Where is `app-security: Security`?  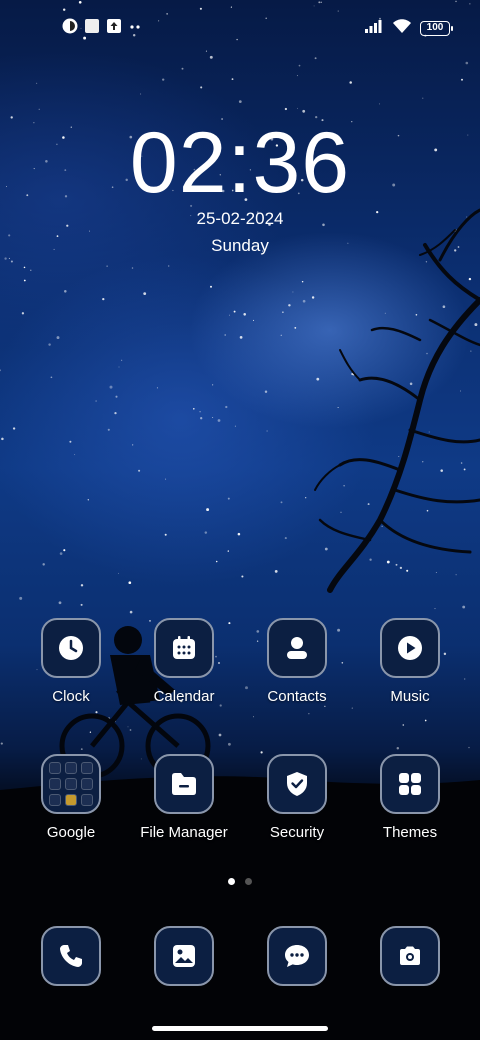
app-security: Security is located at coordinates (297, 797).